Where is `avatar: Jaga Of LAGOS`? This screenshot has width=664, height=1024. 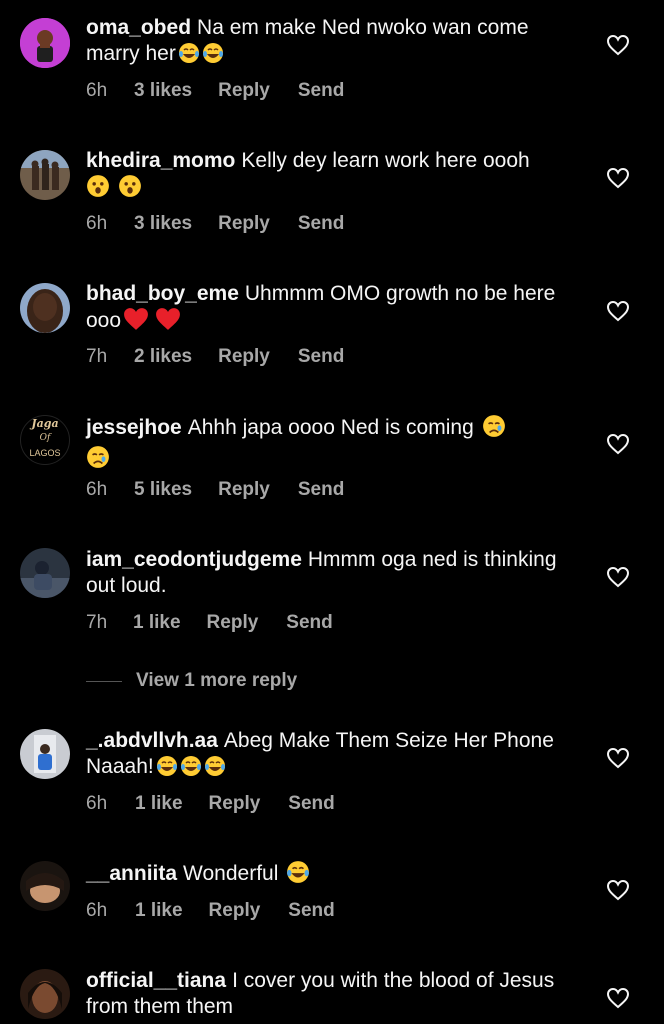
avatar: Jaga Of LAGOS is located at coordinates (45, 440).